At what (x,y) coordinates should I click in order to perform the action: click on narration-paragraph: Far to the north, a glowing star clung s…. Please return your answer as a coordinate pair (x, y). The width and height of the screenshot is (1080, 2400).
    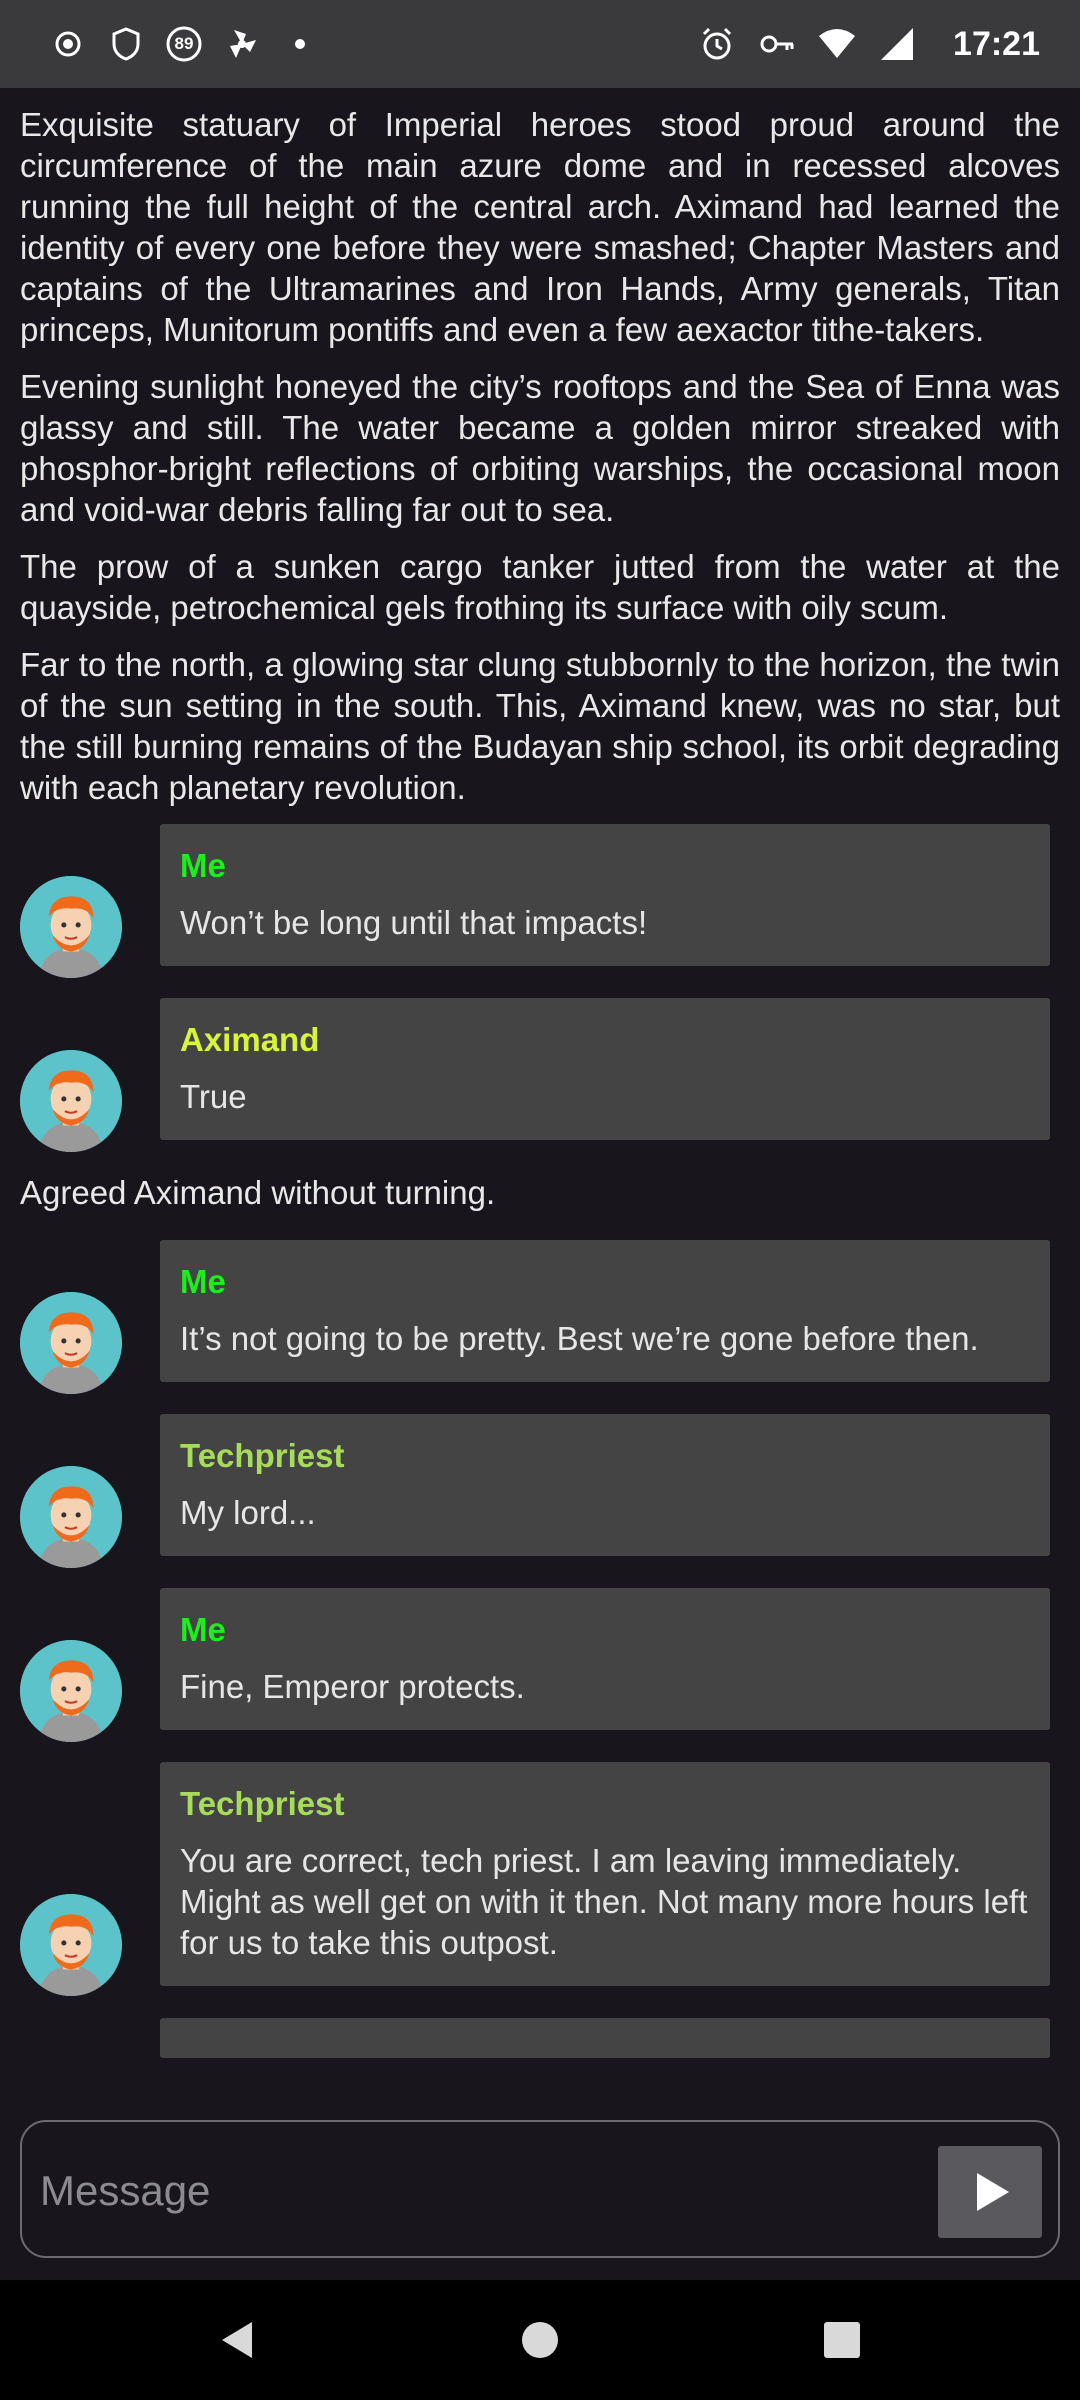
    Looking at the image, I should click on (540, 726).